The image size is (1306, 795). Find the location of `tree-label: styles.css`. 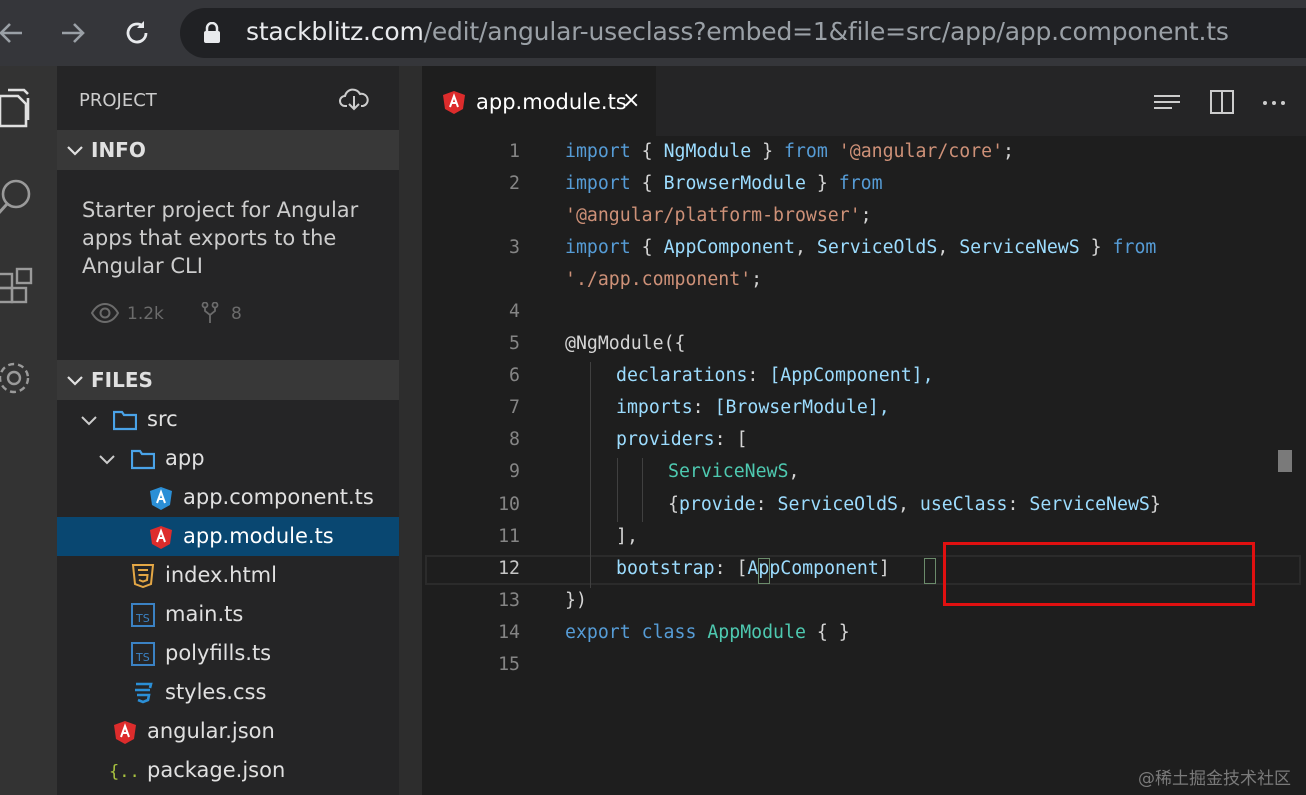

tree-label: styles.css is located at coordinates (216, 692).